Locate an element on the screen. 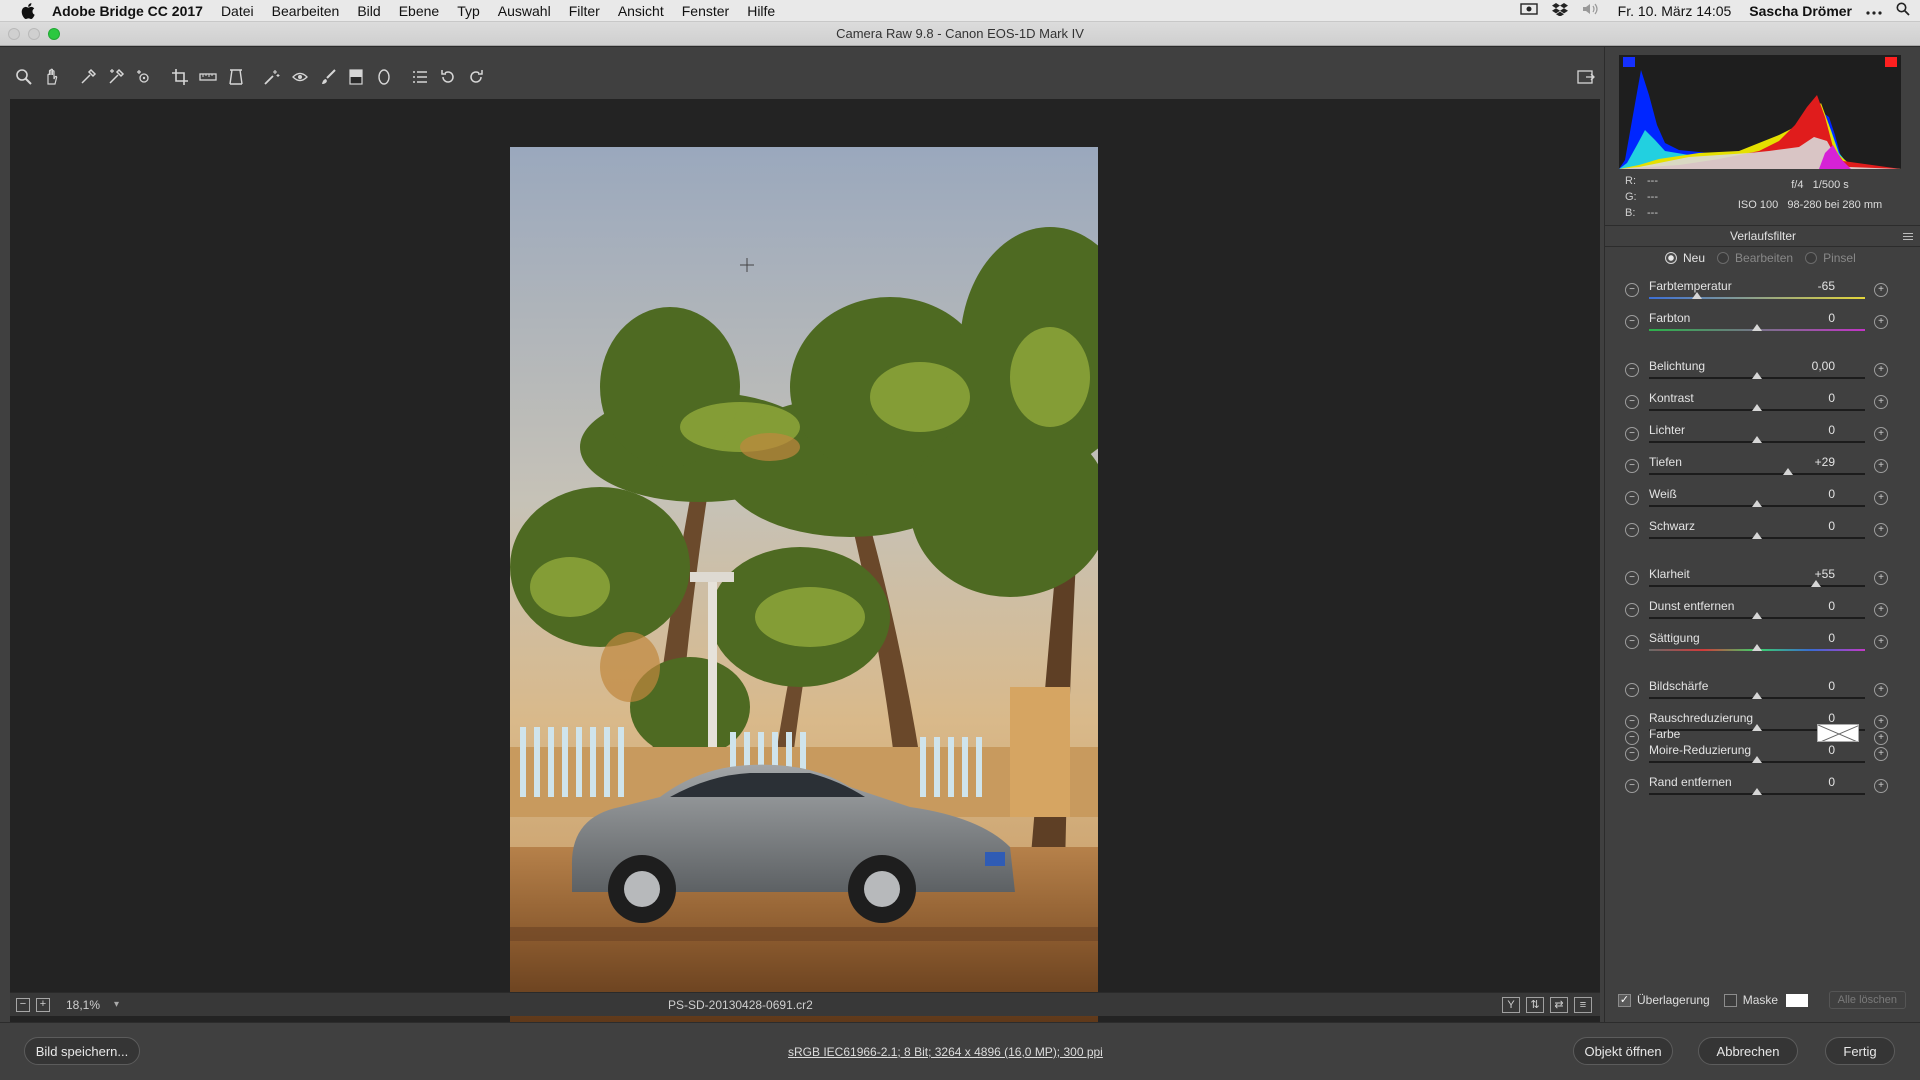 This screenshot has width=1920, height=1080. slider-value: +55 is located at coordinates (1810, 574).